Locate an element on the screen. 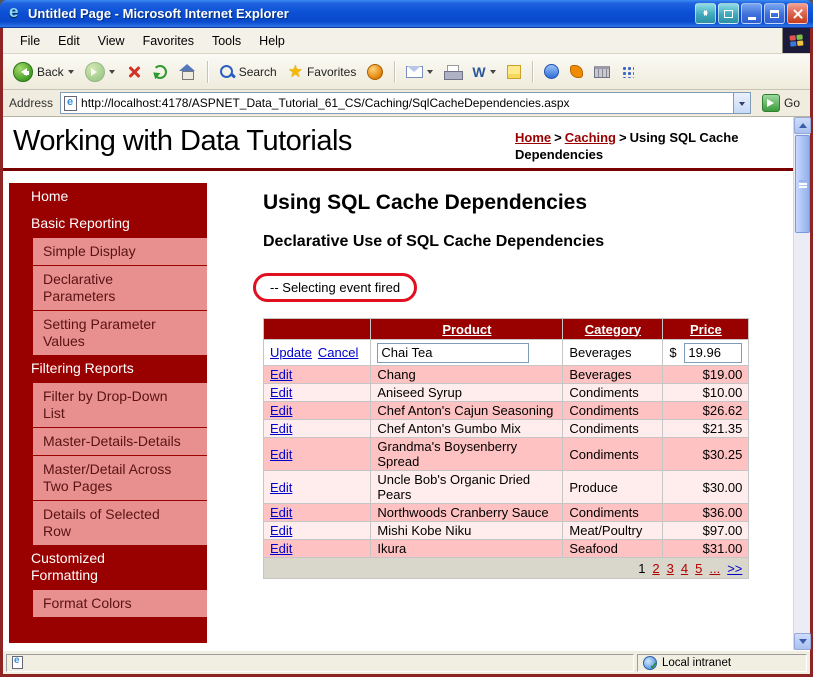 The width and height of the screenshot is (813, 677). sidebar-item-master-detail-two-pages: Master/Detail Across Two Pages is located at coordinates (120, 478).